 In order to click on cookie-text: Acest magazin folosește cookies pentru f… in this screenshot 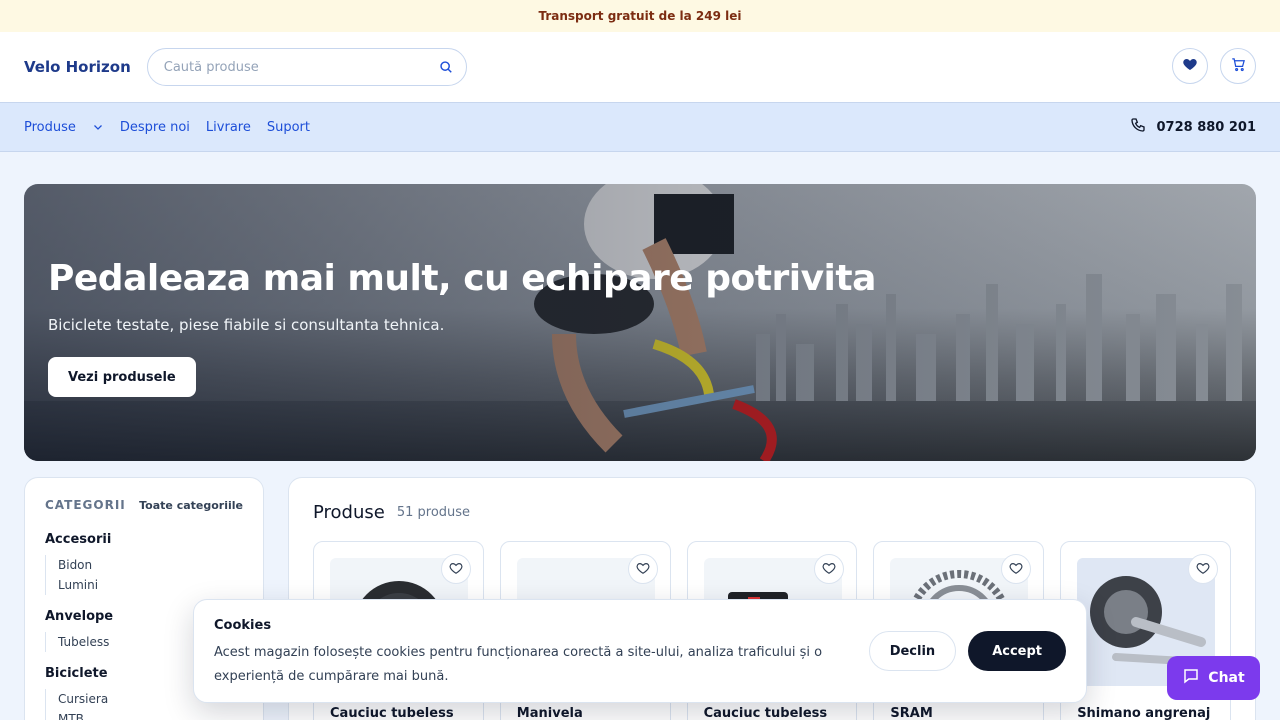, I will do `click(518, 664)`.